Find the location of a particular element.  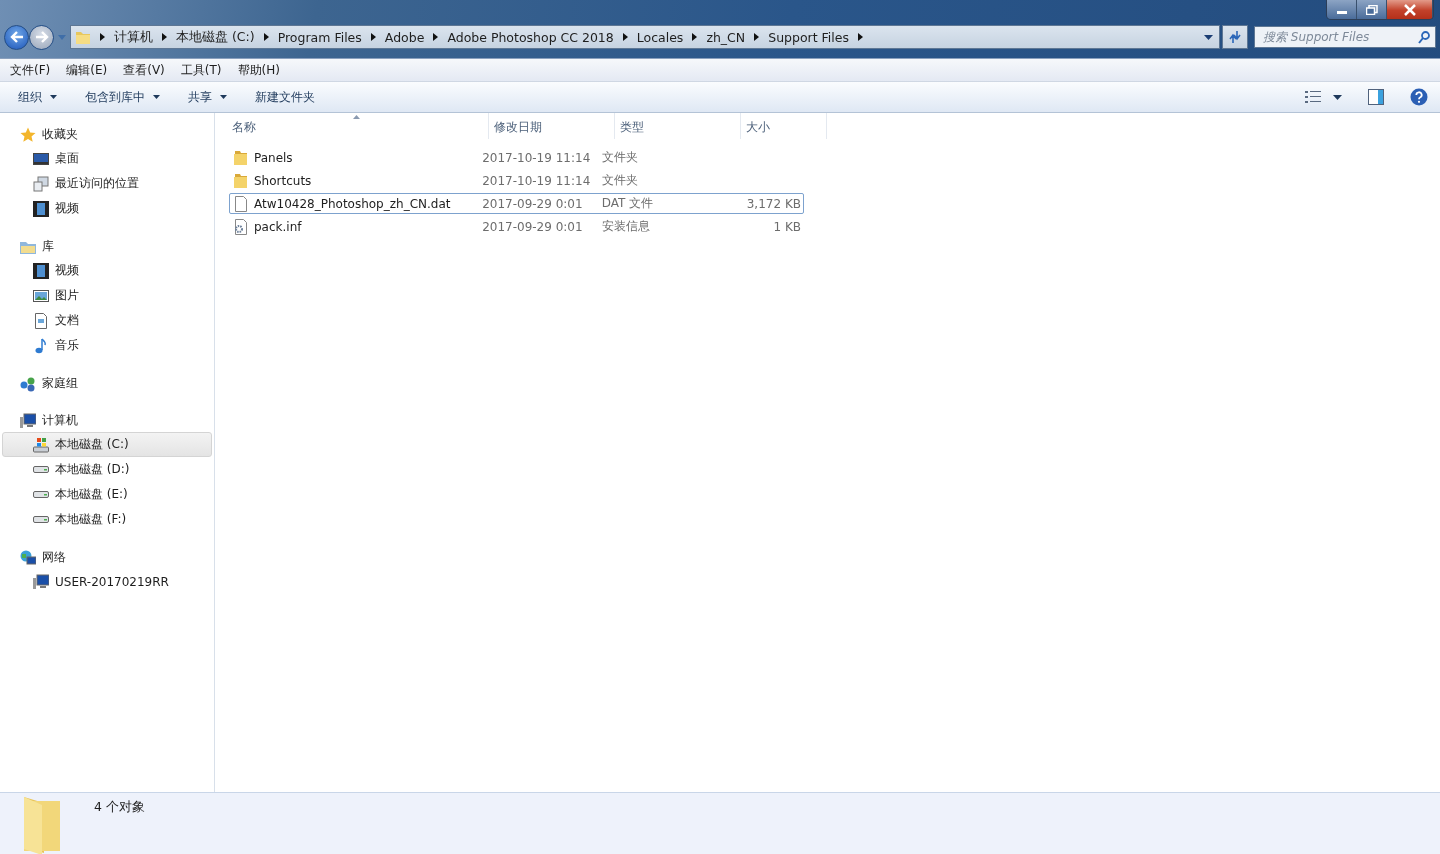

sidebar-item: 最近访问的位置 is located at coordinates (107, 183).